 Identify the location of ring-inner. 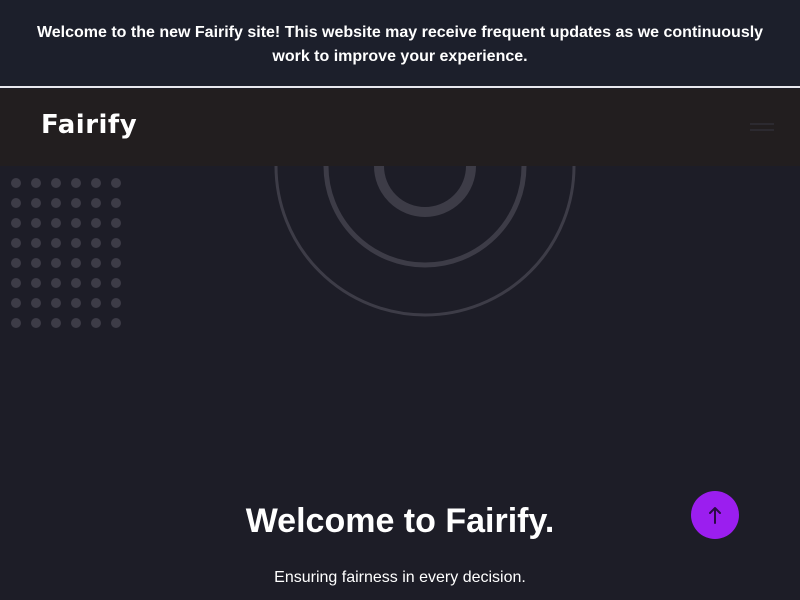
(425, 191).